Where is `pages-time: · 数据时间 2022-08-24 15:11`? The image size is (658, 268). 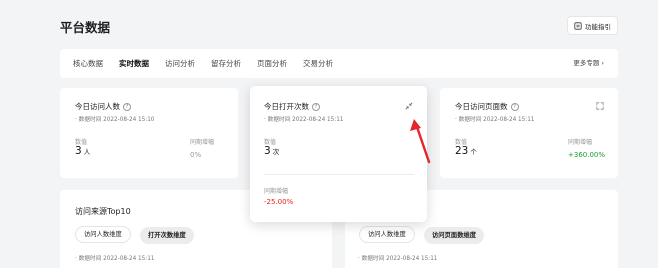
pages-time: · 数据时间 2022-08-24 15:11 is located at coordinates (398, 259).